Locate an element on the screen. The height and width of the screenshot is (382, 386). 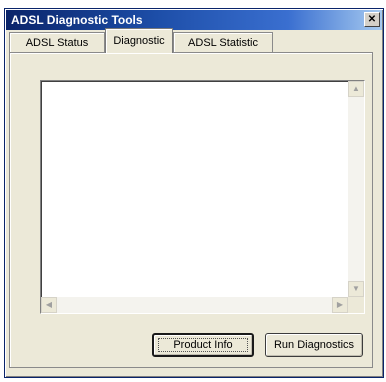
tab-label: Diagnostic is located at coordinates (139, 41).